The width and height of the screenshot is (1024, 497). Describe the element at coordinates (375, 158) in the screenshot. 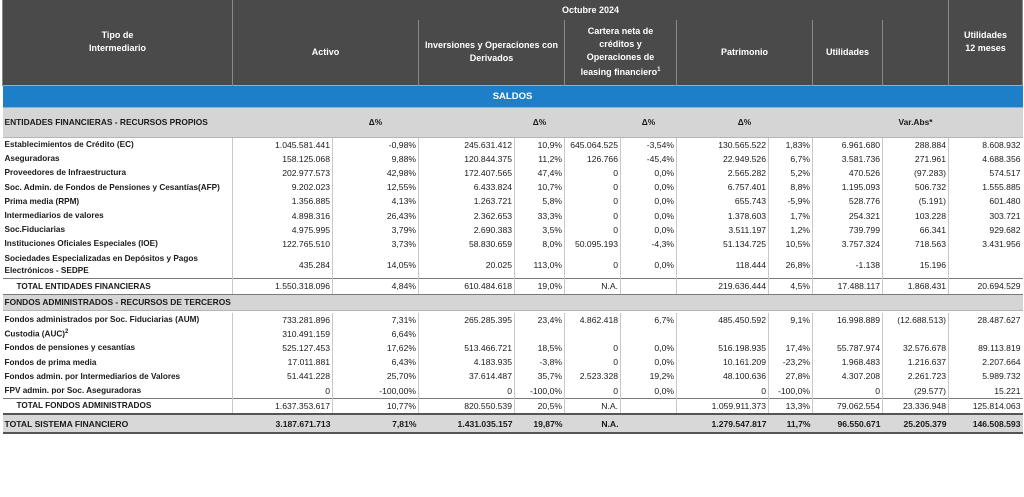

I see `cell-d1: 9,88%` at that location.